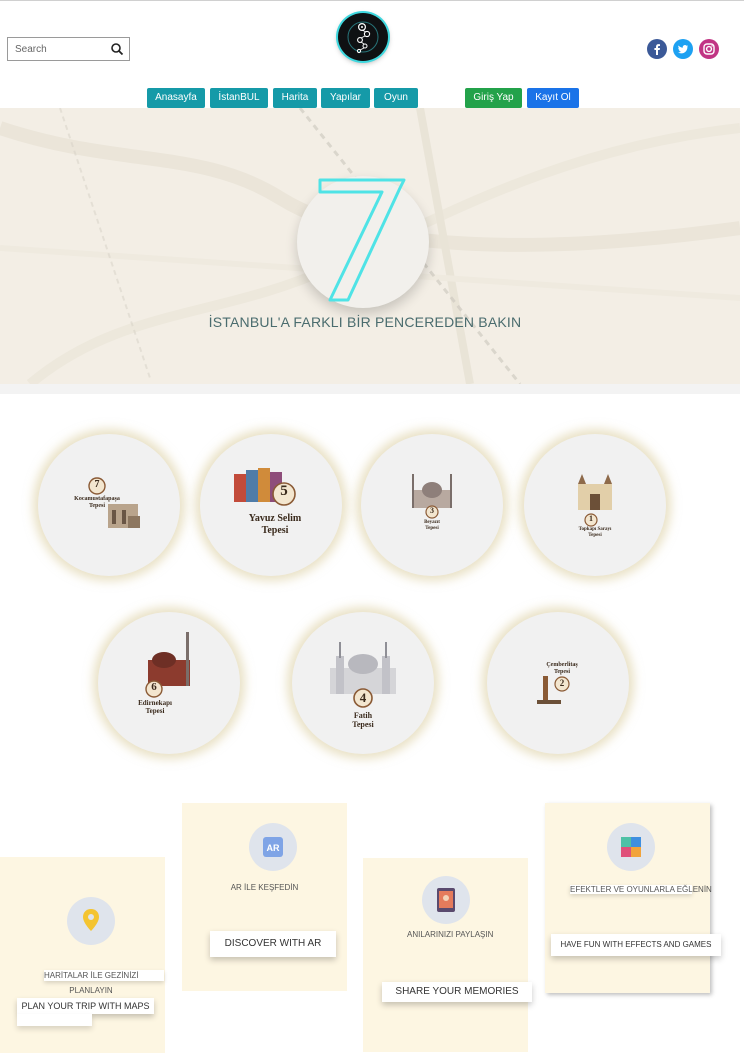 This screenshot has height=1060, width=744. What do you see at coordinates (683, 49) in the screenshot?
I see `twitter-icon` at bounding box center [683, 49].